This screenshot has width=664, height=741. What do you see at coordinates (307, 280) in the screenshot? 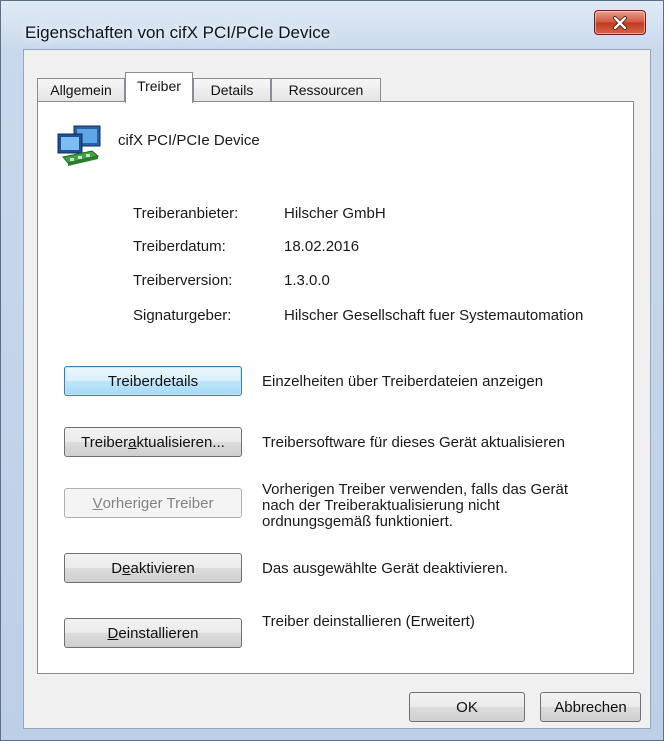
I see `version-value: 1.3.0.0` at bounding box center [307, 280].